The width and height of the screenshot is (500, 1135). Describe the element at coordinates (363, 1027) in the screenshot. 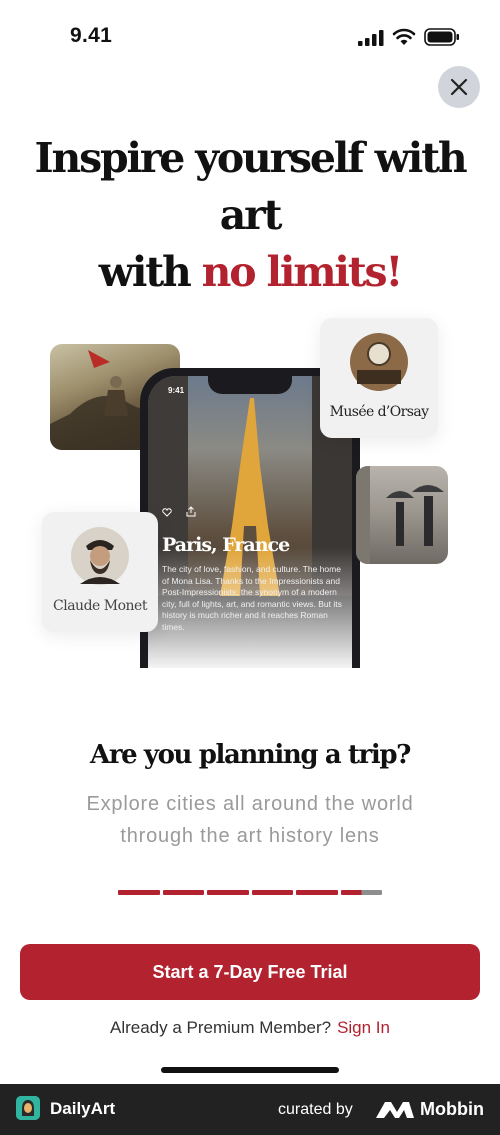

I see `signin-link: Sign In` at that location.